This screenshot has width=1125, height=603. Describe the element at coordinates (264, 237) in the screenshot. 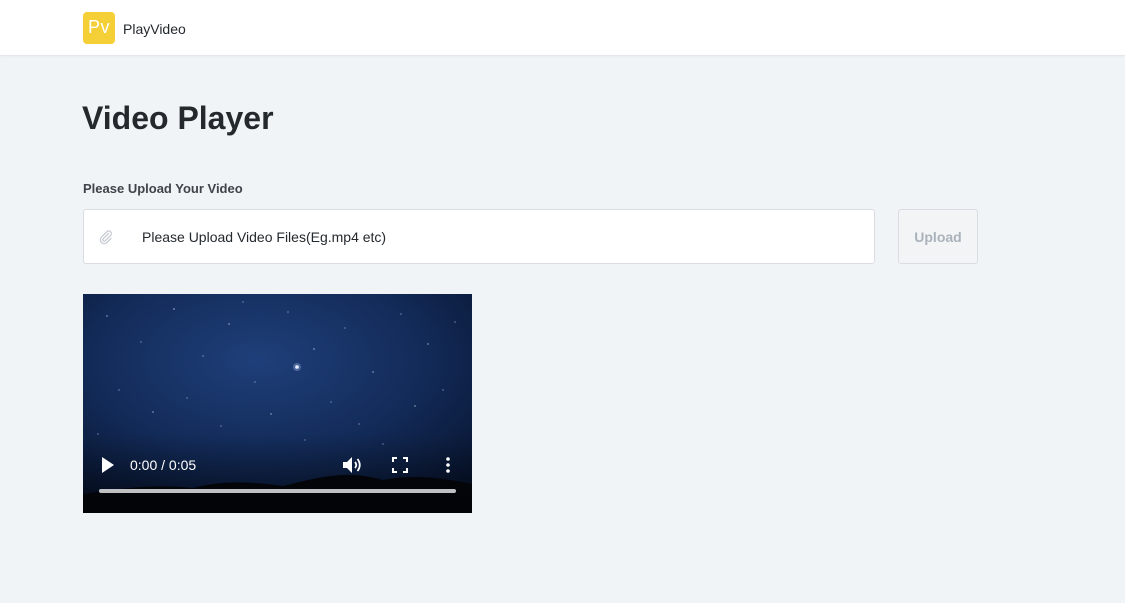

I see `file-input-placeholder: Please Upload Video Files(Eg.mp4 etc)` at that location.